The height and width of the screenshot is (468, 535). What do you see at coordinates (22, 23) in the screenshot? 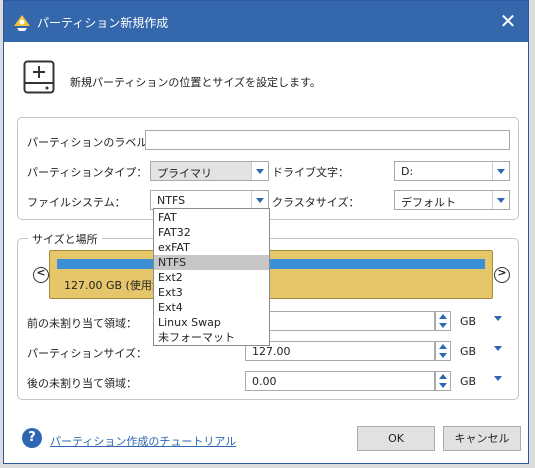
I see `app-logo-icon` at bounding box center [22, 23].